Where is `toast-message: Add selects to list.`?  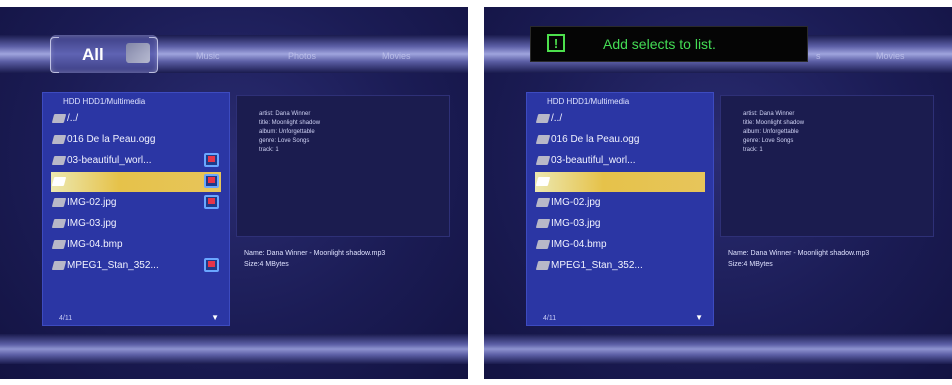
toast-message: Add selects to list. is located at coordinates (659, 44).